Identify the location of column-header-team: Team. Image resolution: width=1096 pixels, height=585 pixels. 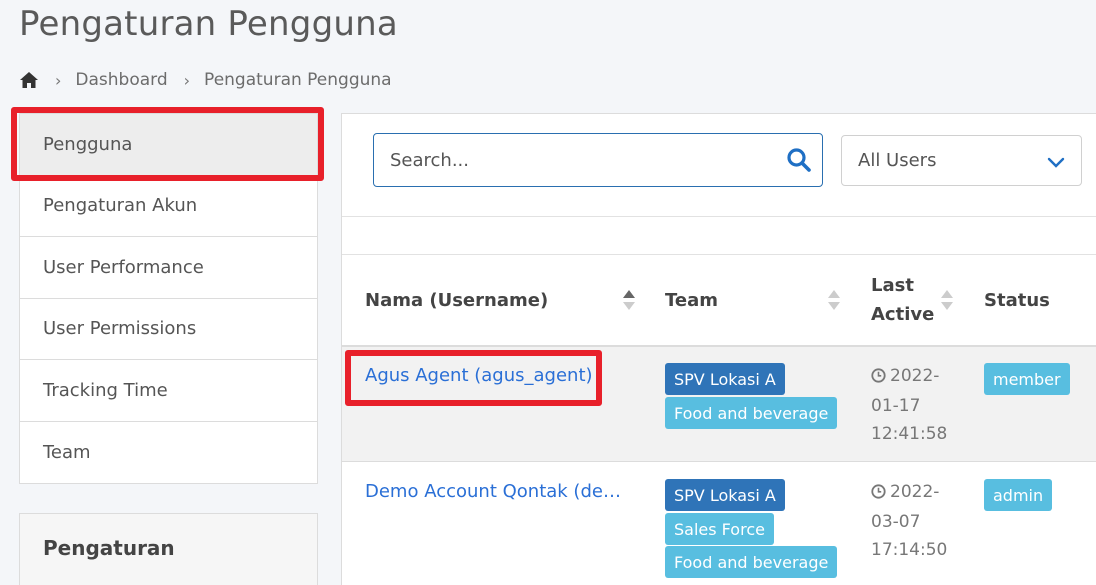
(691, 300).